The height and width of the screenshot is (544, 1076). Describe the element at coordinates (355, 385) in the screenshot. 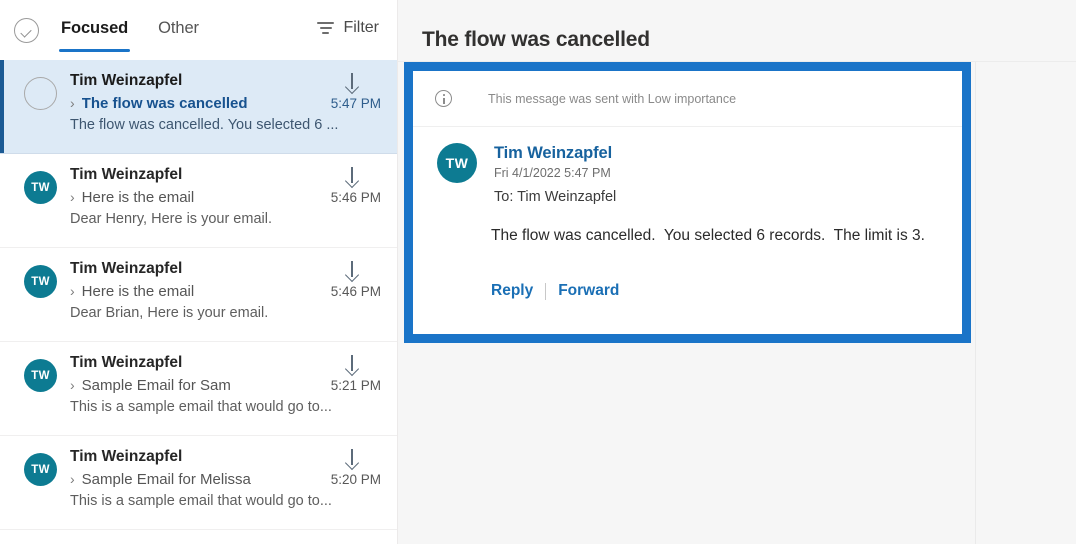

I see `list-item-time: 5:21 PM` at that location.